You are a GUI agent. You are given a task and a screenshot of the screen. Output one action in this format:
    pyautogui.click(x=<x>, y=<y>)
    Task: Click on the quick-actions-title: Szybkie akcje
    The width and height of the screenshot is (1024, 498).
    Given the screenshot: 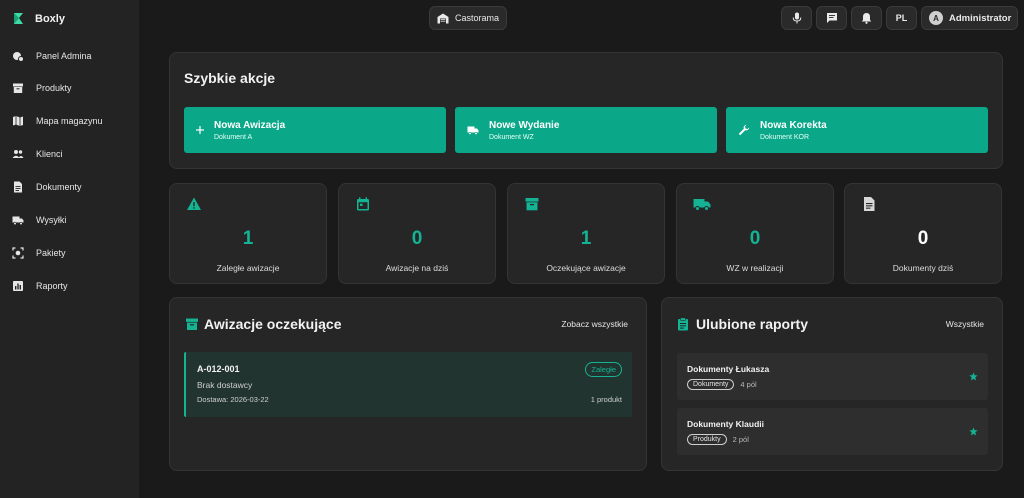 What is the action you would take?
    pyautogui.click(x=230, y=78)
    